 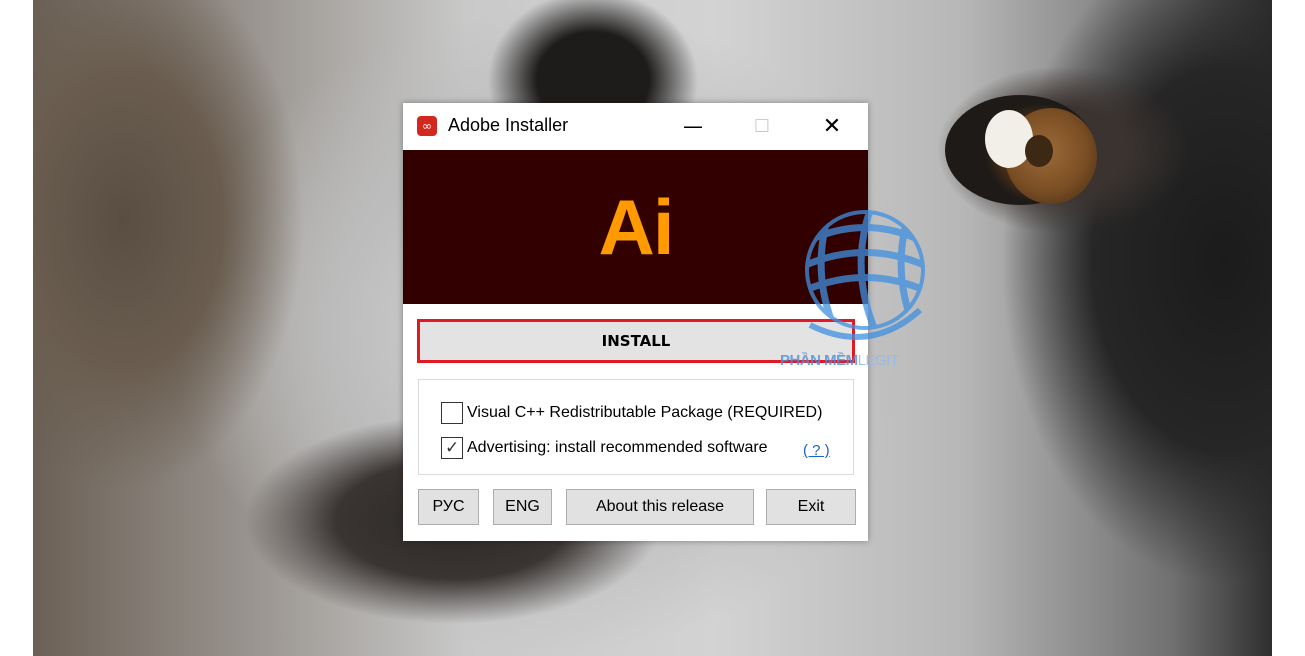 What do you see at coordinates (427, 126) in the screenshot?
I see `adobe-app-icon: ∞` at bounding box center [427, 126].